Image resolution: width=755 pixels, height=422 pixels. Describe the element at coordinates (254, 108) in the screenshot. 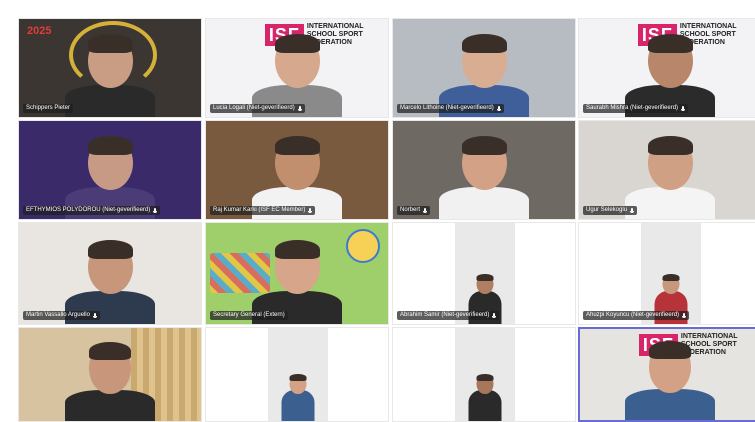

I see `participant-name: Lucia Logali (Niet-geverifieerd)` at that location.